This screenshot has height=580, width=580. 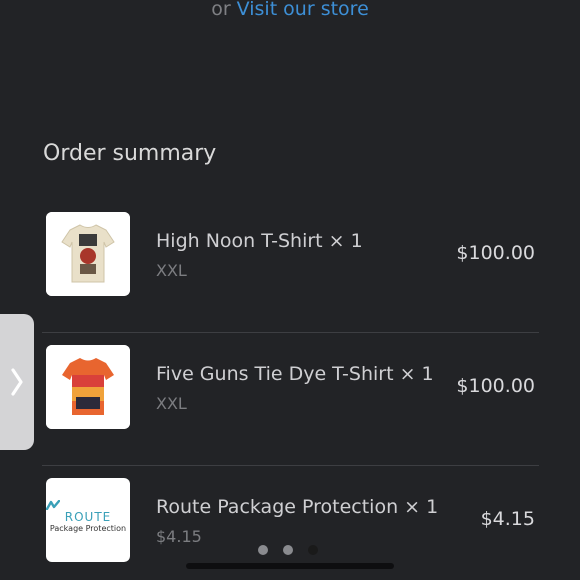 What do you see at coordinates (130, 153) in the screenshot?
I see `order-summary-title: Order summary` at bounding box center [130, 153].